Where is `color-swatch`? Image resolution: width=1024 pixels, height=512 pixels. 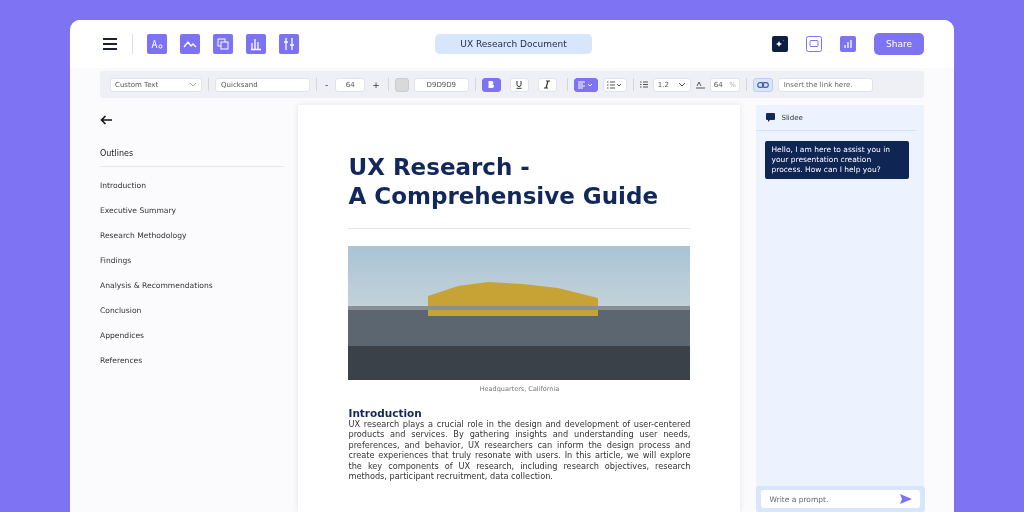
color-swatch is located at coordinates (401, 84).